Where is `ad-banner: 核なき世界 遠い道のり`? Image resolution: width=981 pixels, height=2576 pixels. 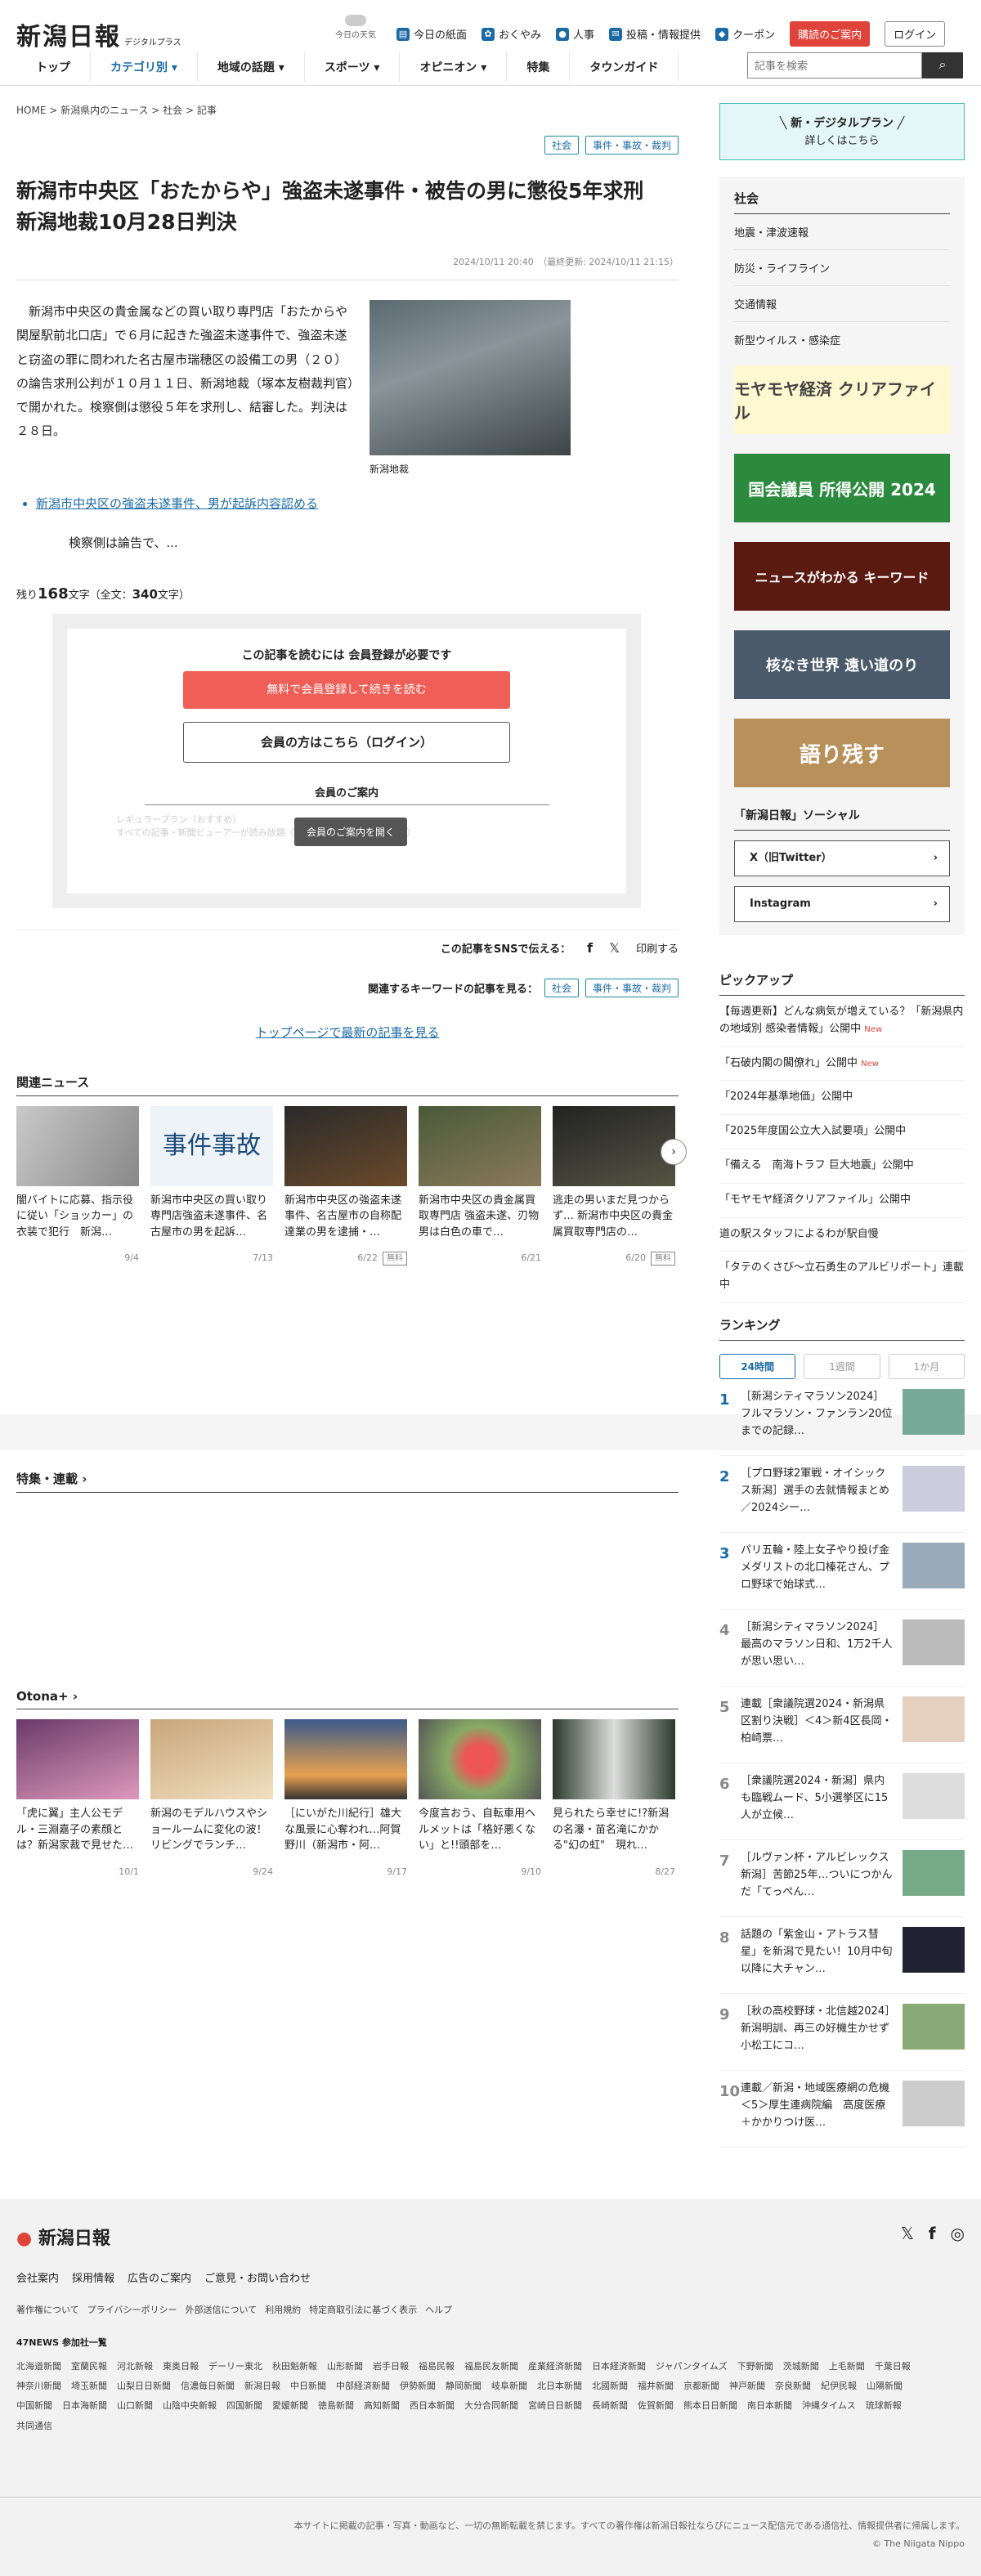
ad-banner: 核なき世界 遠い道のり is located at coordinates (842, 664).